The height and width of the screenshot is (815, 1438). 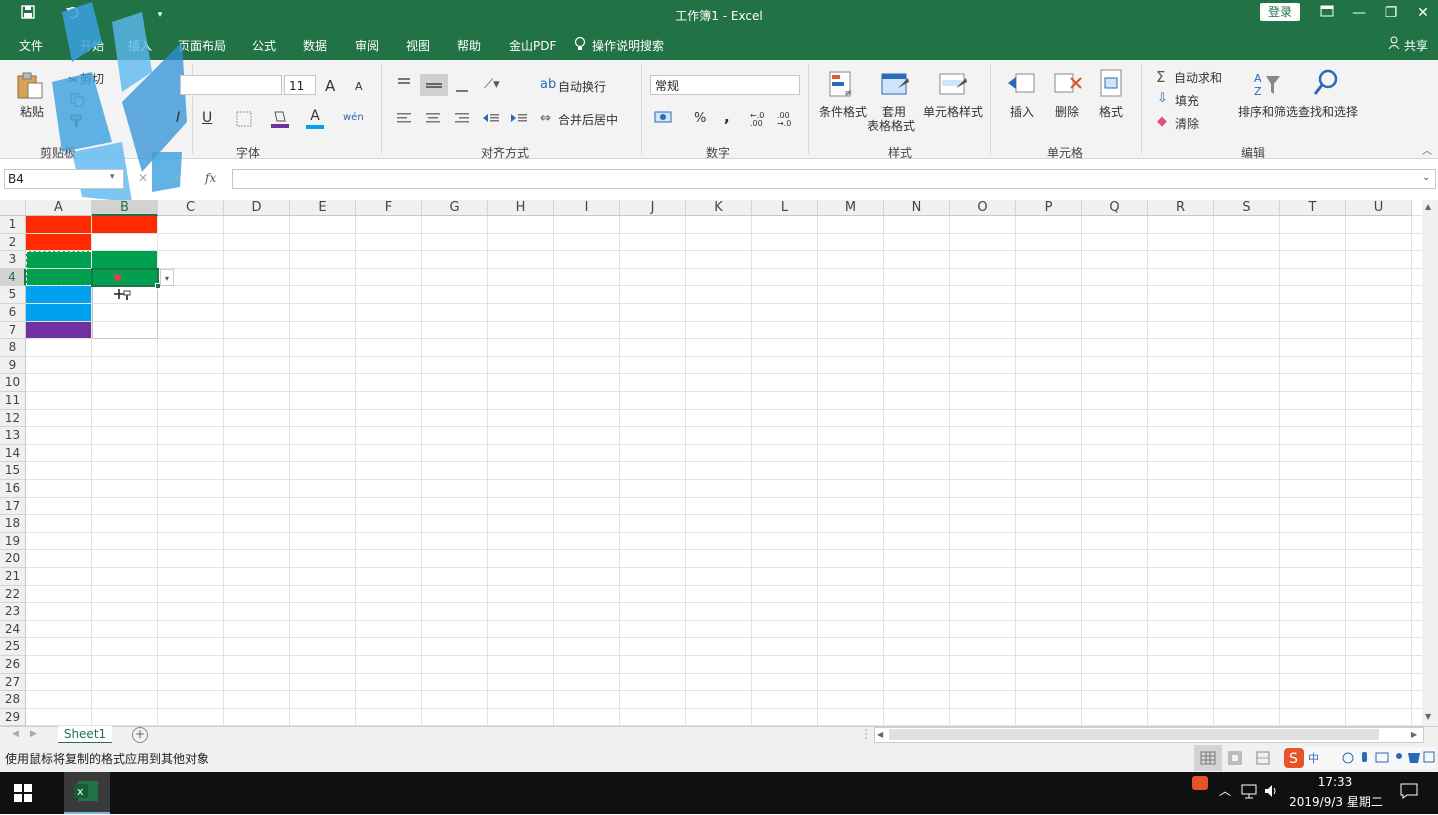 What do you see at coordinates (13, 295) in the screenshot?
I see `row-header-5: 5` at bounding box center [13, 295].